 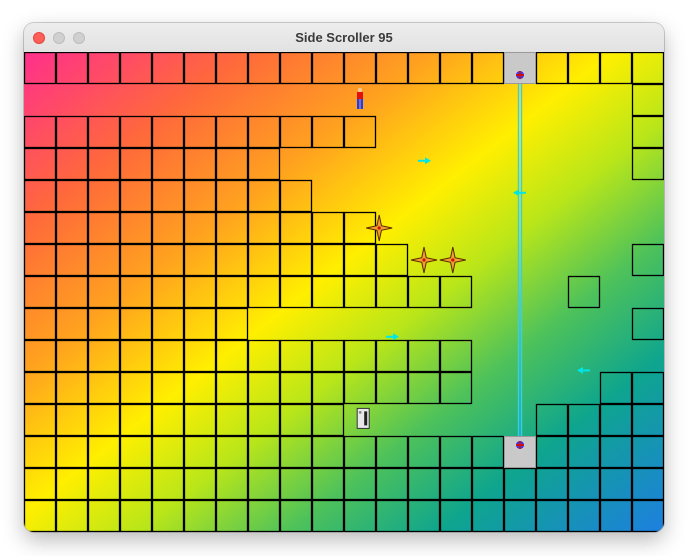 I want to click on wall-switch, so click(x=363, y=418).